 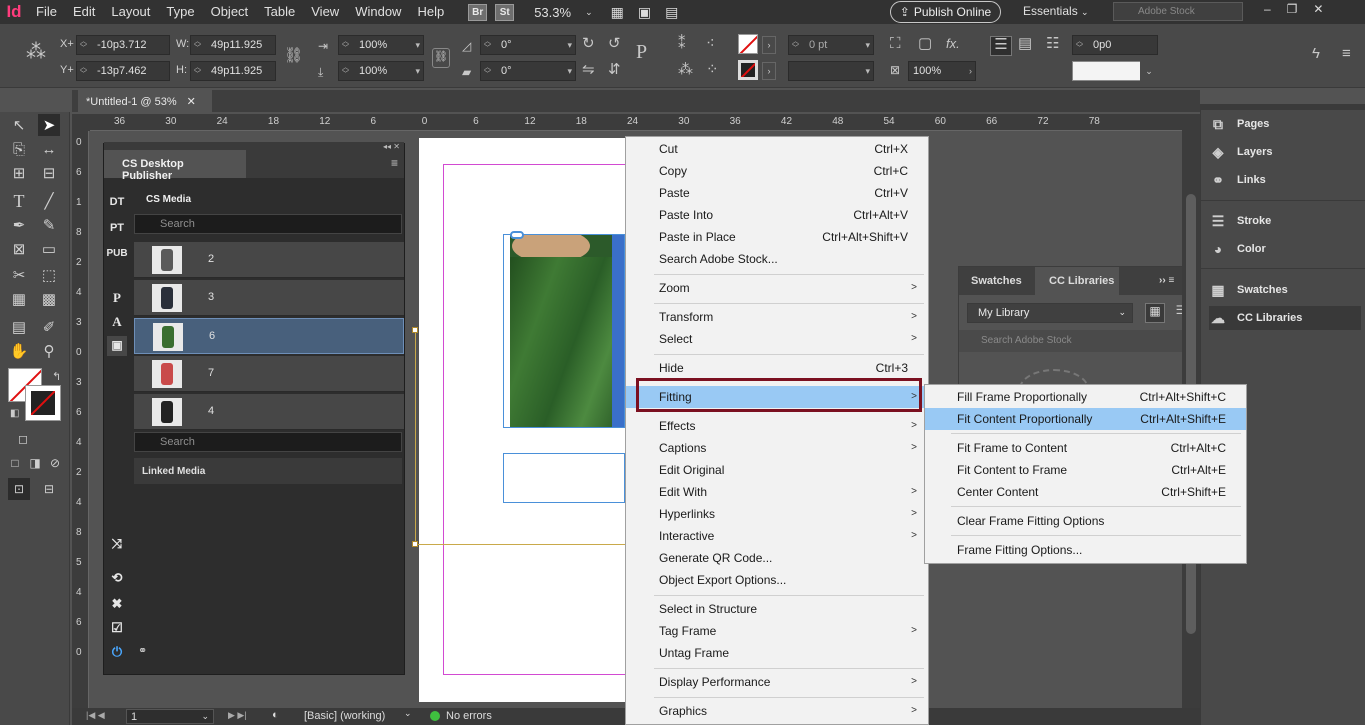 What do you see at coordinates (953, 44) in the screenshot?
I see `effects-icon: fx.` at bounding box center [953, 44].